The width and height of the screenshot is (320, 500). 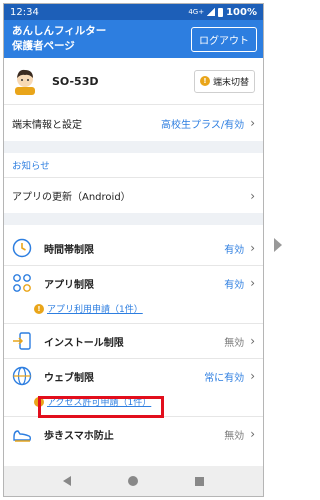 What do you see at coordinates (133, 341) in the screenshot?
I see `install-limit-row: インストール制限 無効 ›` at bounding box center [133, 341].